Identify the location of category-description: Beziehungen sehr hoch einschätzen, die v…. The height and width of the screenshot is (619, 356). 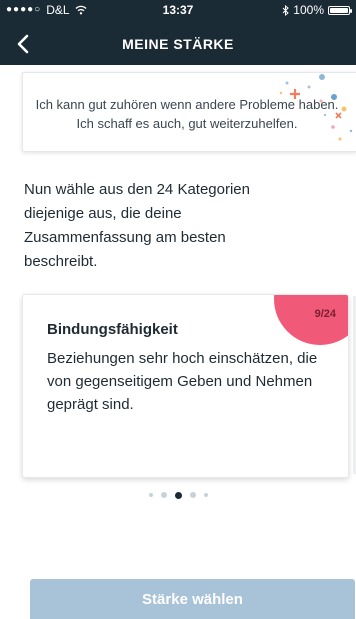
(182, 381).